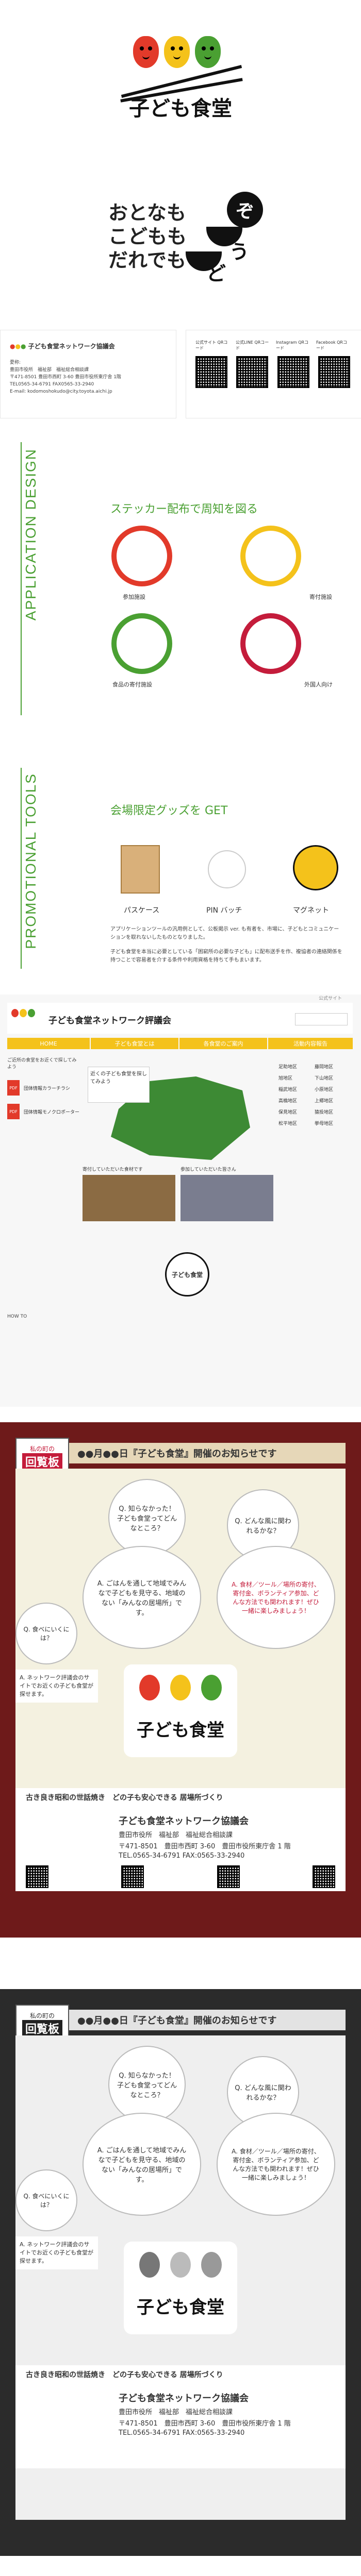 This screenshot has height=2576, width=361. Describe the element at coordinates (56, 2252) in the screenshot. I see `answer-note: A. ネットワーク評議会のサイトでお近くの子ども食堂が探せます。` at that location.